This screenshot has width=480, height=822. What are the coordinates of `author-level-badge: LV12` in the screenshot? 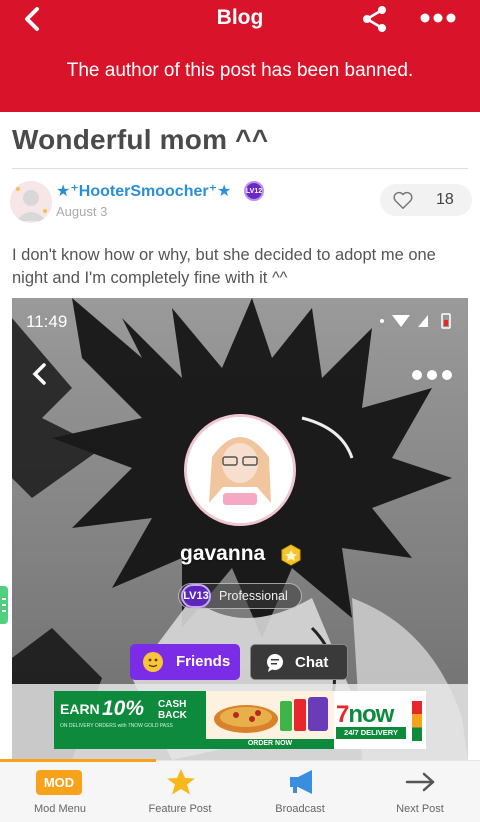 It's located at (254, 191).